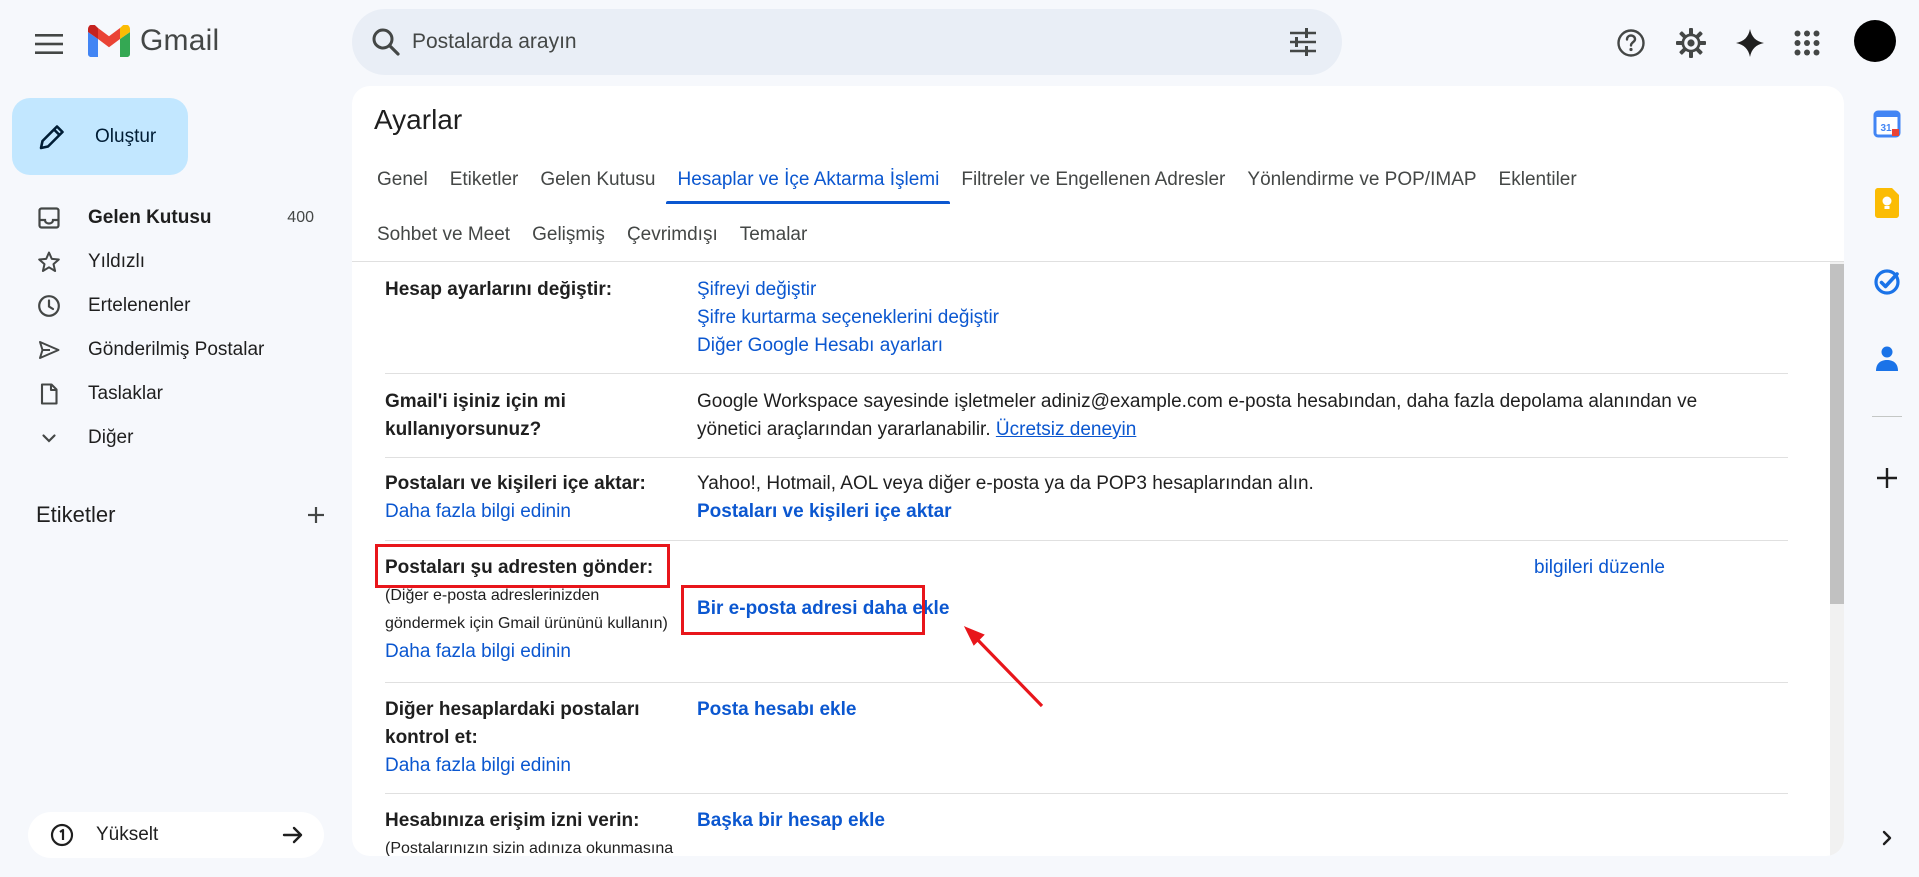  What do you see at coordinates (1887, 838) in the screenshot?
I see `chevron-right-icon` at bounding box center [1887, 838].